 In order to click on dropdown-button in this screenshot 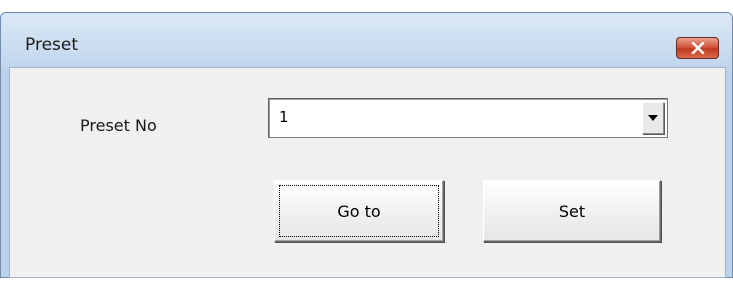, I will do `click(653, 118)`.